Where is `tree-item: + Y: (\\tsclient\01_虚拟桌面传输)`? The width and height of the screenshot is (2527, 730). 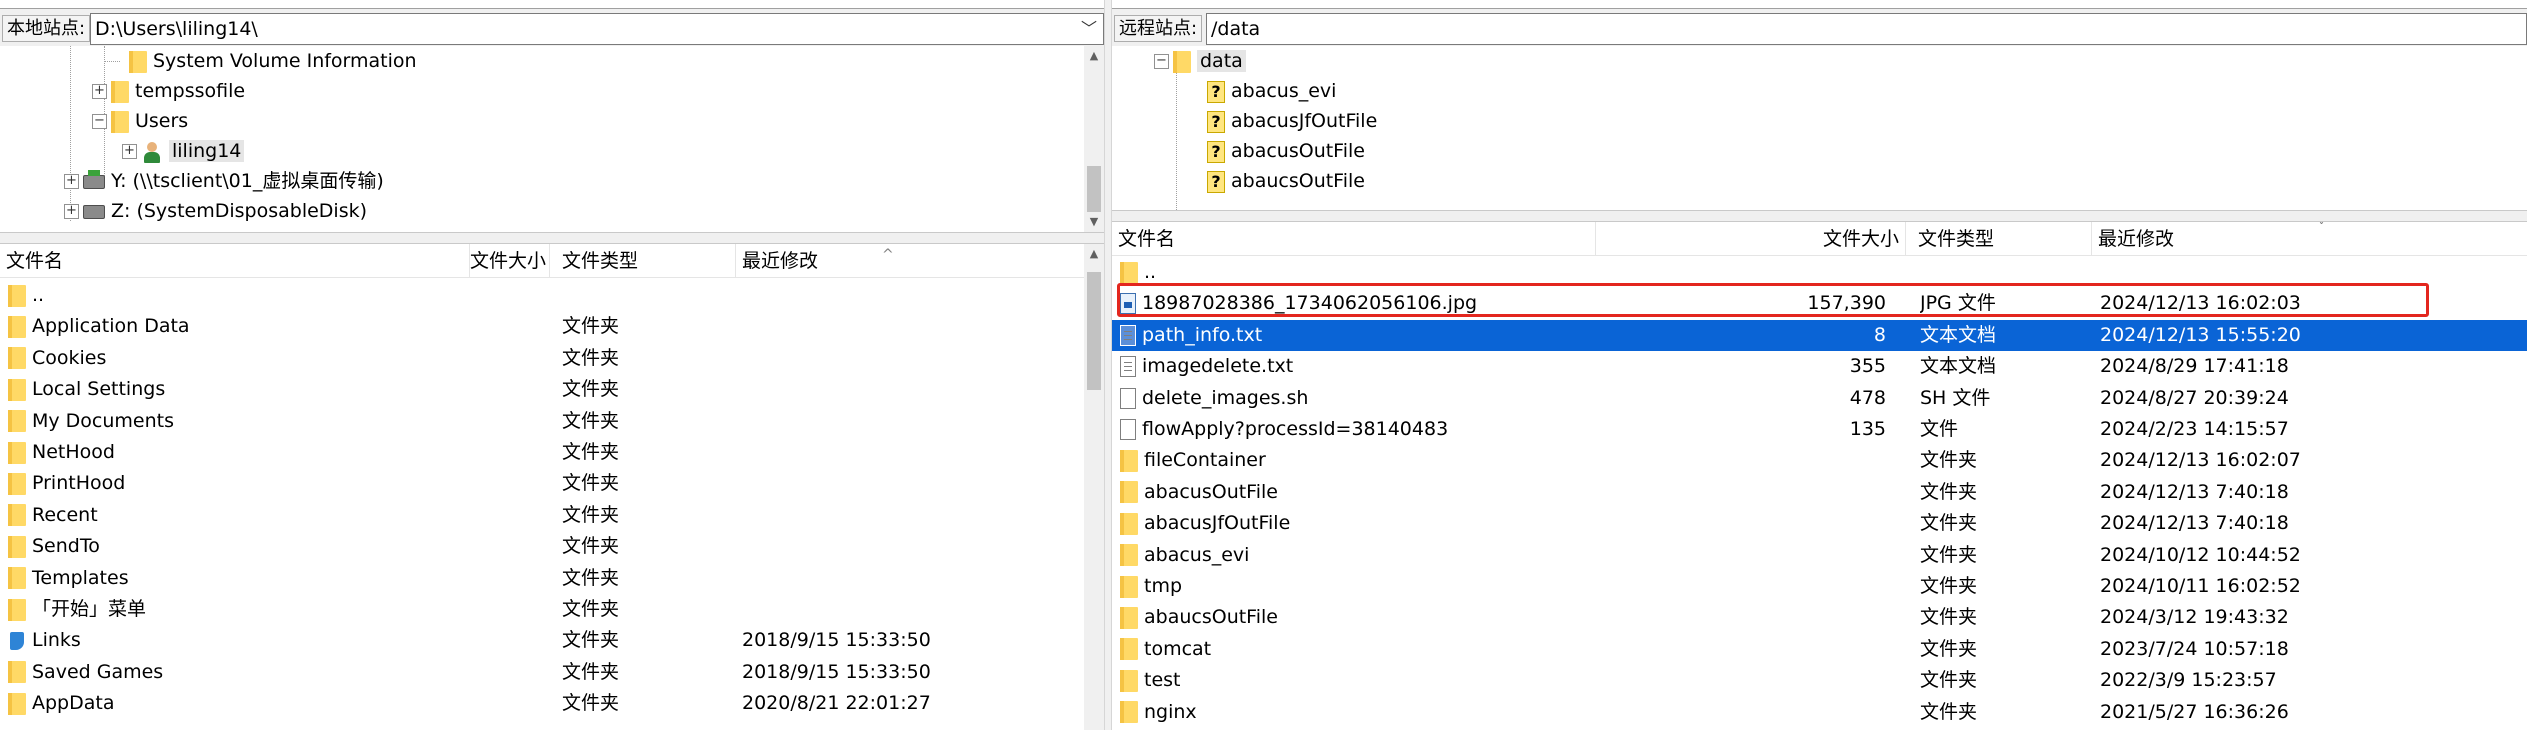
tree-item: + Y: (\\tsclient\01_虚拟桌面传输) is located at coordinates (224, 181).